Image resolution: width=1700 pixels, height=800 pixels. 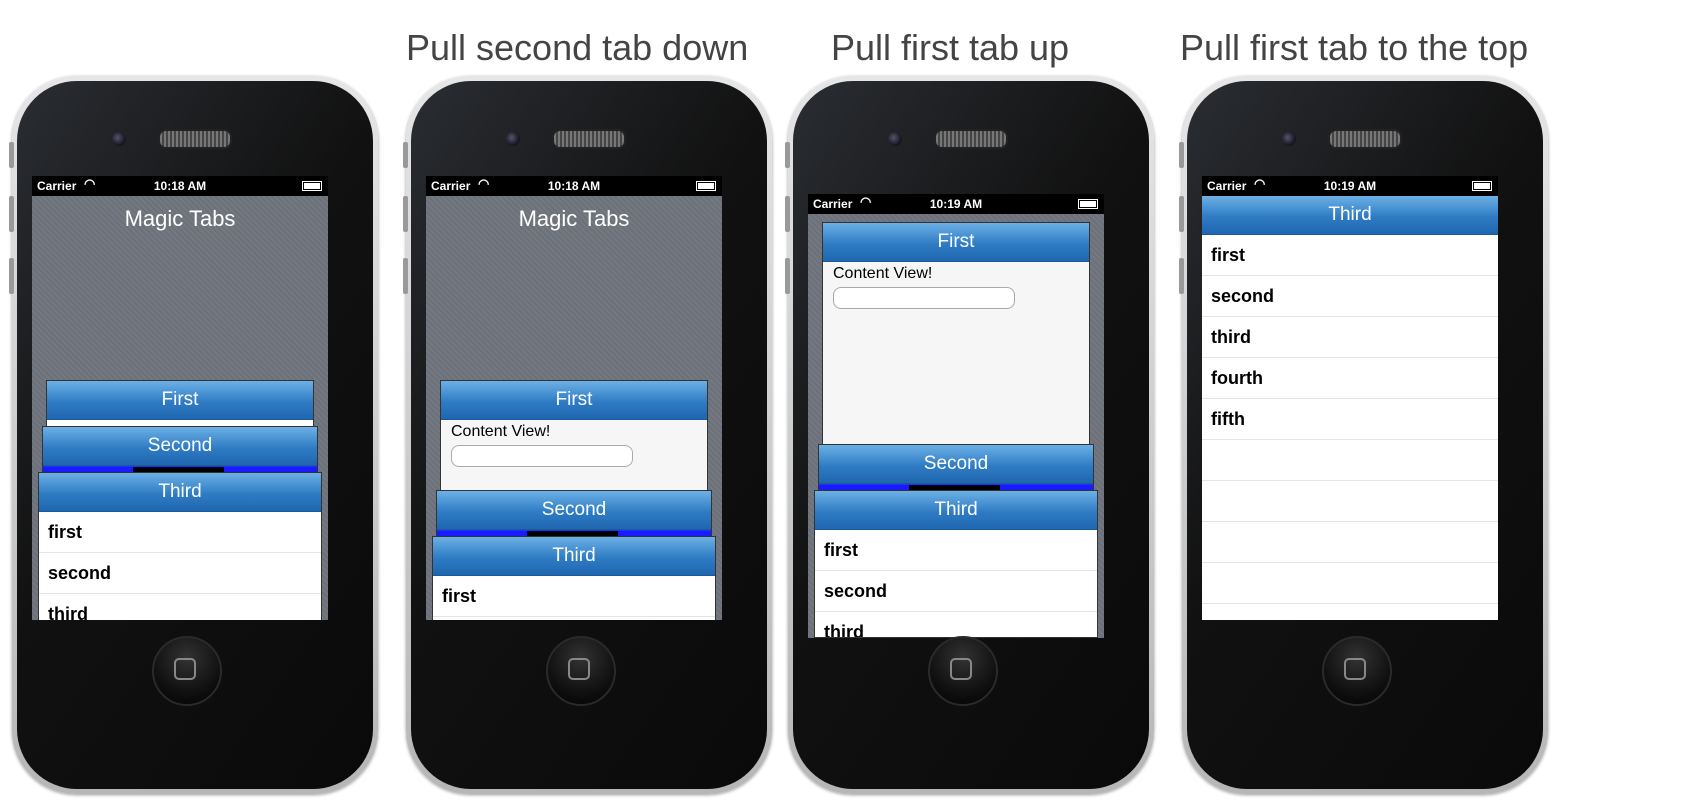 I want to click on tab-third: Third first second third fourth fifth, so click(x=1350, y=408).